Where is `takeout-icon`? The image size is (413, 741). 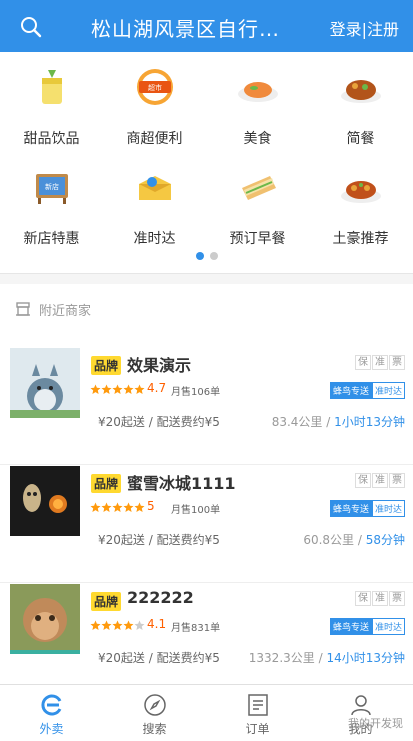 takeout-icon is located at coordinates (52, 705).